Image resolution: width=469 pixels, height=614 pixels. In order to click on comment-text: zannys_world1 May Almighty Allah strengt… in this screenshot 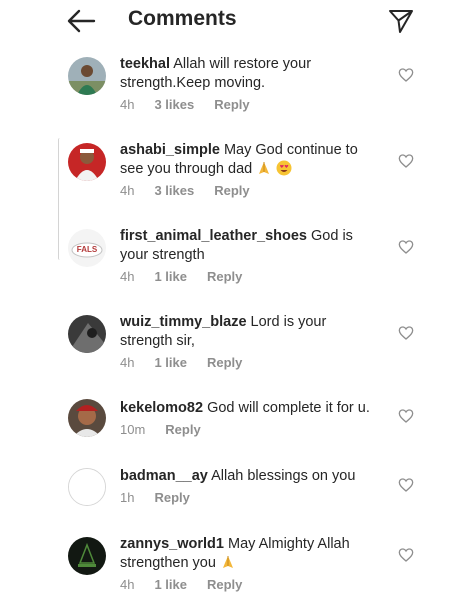, I will do `click(251, 554)`.